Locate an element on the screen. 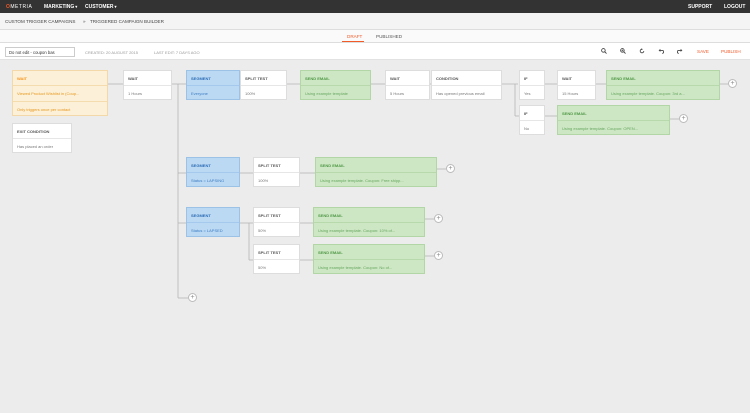  if-no-node: IF No is located at coordinates (532, 120).